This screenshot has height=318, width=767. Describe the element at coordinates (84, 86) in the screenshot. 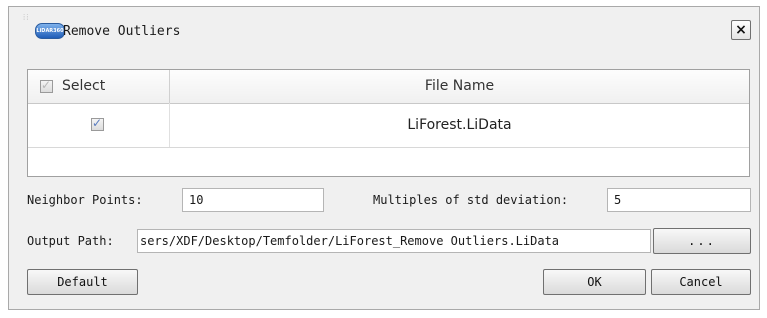

I see `header-select-label: Select` at that location.